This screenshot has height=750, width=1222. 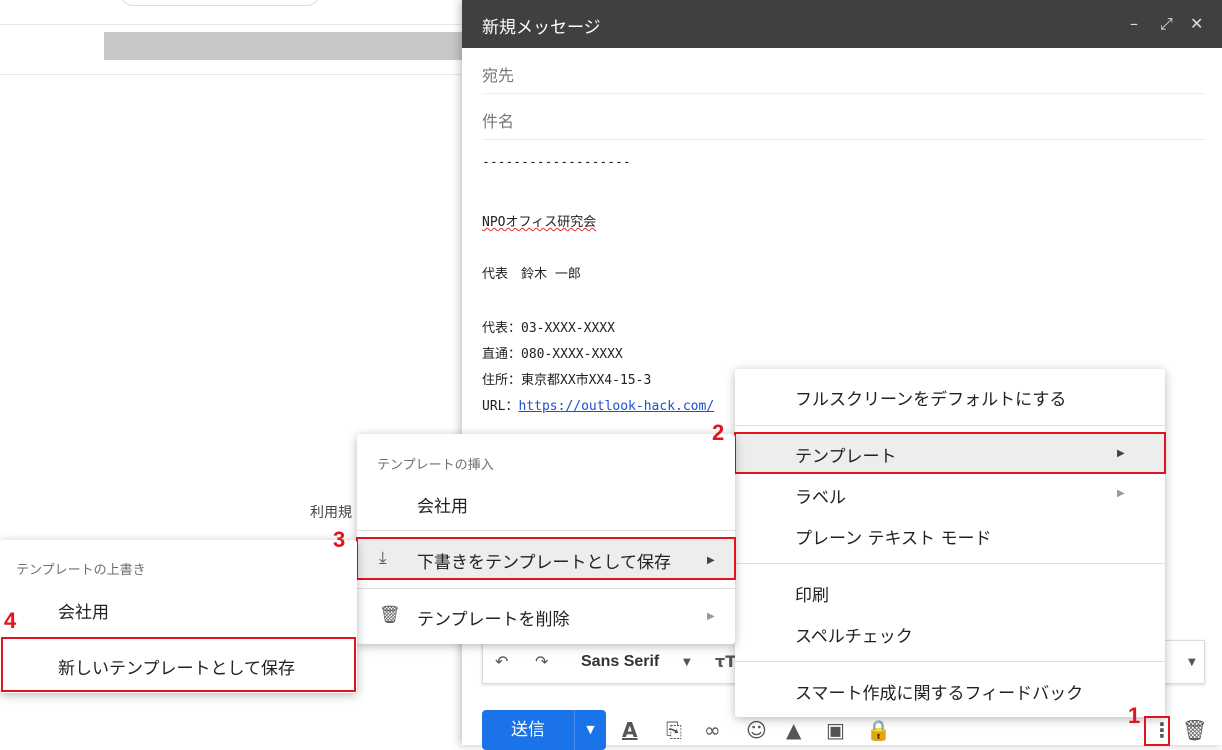 I want to click on compose-header: 新規メッセージ – ⤢ ✕, so click(x=842, y=24).